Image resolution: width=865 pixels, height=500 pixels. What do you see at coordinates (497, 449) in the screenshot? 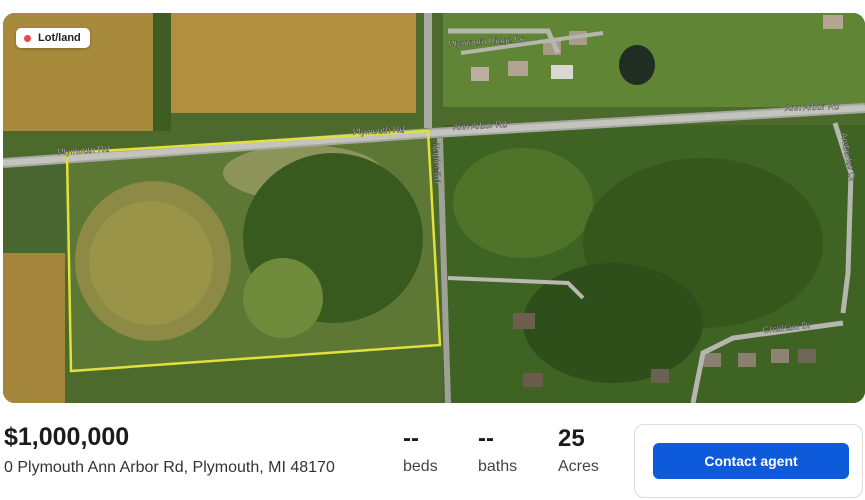
I see `baths-stat: -- baths` at bounding box center [497, 449].